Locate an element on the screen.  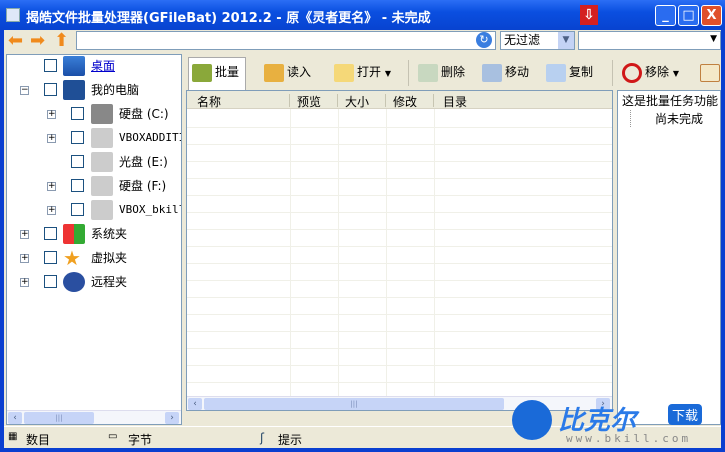
tree-item-remote: + 远程夹 is located at coordinates (94, 282).